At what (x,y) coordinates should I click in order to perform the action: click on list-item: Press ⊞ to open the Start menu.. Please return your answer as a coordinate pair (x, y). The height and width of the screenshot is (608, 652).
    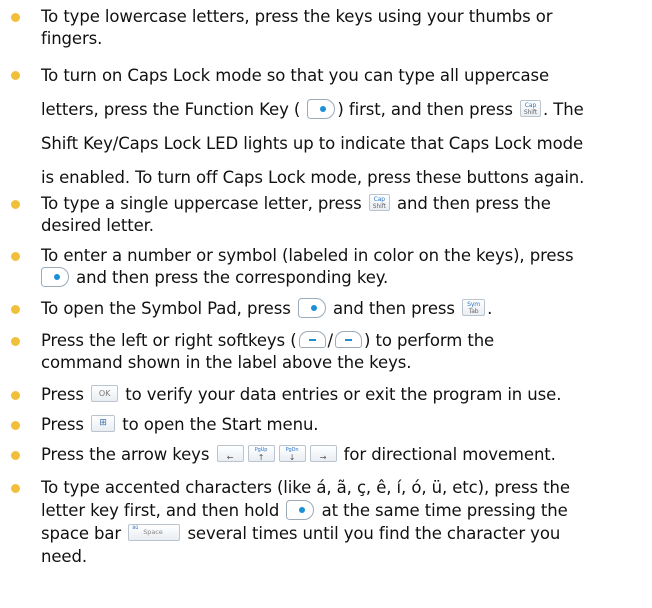
    Looking at the image, I should click on (326, 425).